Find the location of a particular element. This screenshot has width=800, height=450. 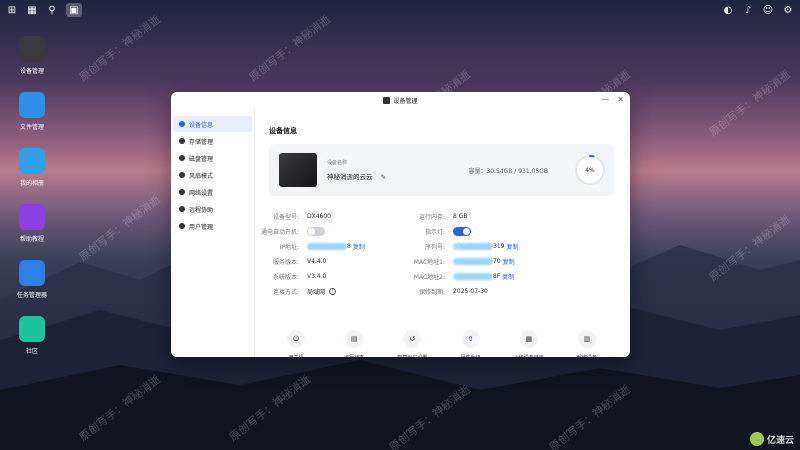

desktop-icon-0: 设备管理 is located at coordinates (32, 59).